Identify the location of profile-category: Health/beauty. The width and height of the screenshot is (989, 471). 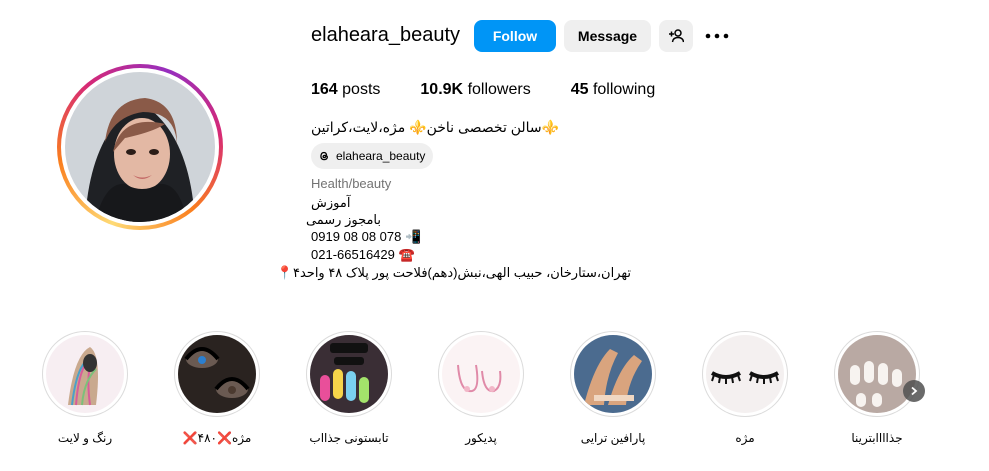
(351, 183).